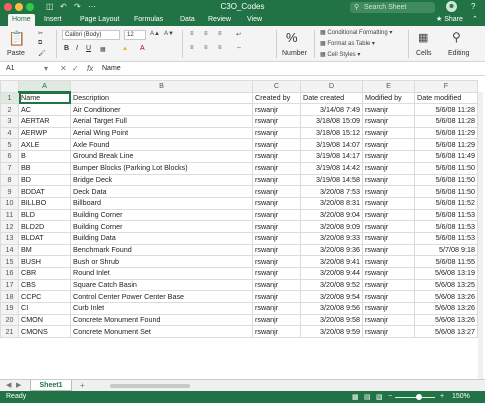 Image resolution: width=485 pixels, height=403 pixels. I want to click on row-header: 18, so click(9, 297).